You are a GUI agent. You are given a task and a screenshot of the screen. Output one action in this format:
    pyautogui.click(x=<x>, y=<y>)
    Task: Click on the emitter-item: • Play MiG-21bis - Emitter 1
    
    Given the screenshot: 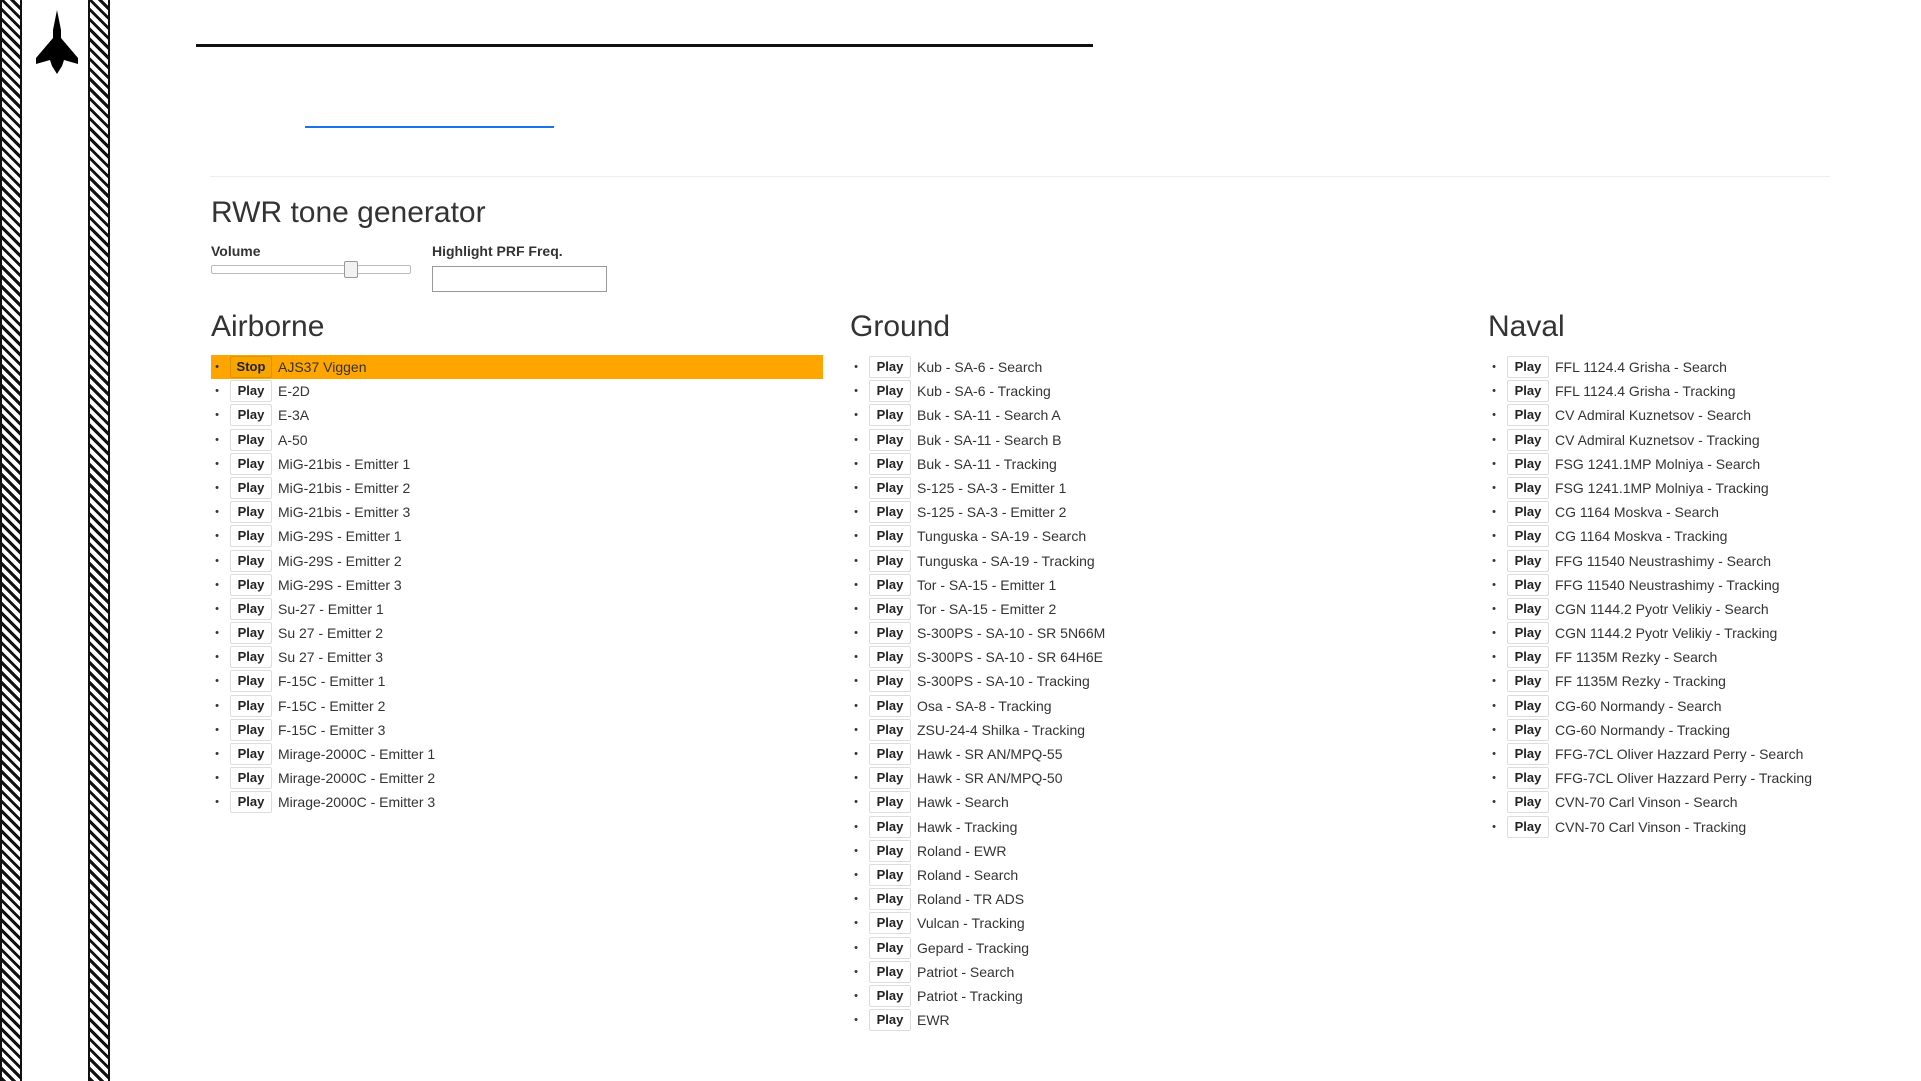 What is the action you would take?
    pyautogui.click(x=517, y=464)
    